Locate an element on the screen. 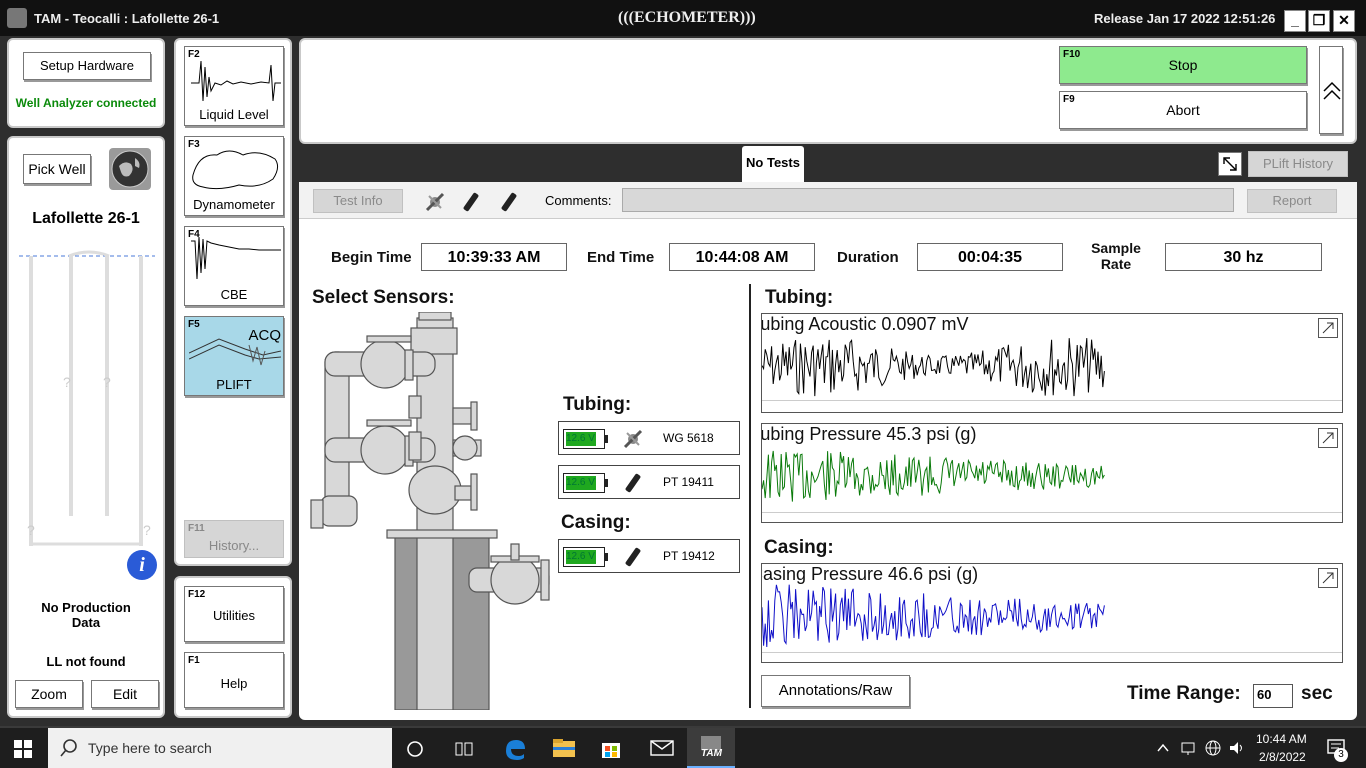 The image size is (1366, 768). setup-hardware-button: Setup Hardware is located at coordinates (87, 66).